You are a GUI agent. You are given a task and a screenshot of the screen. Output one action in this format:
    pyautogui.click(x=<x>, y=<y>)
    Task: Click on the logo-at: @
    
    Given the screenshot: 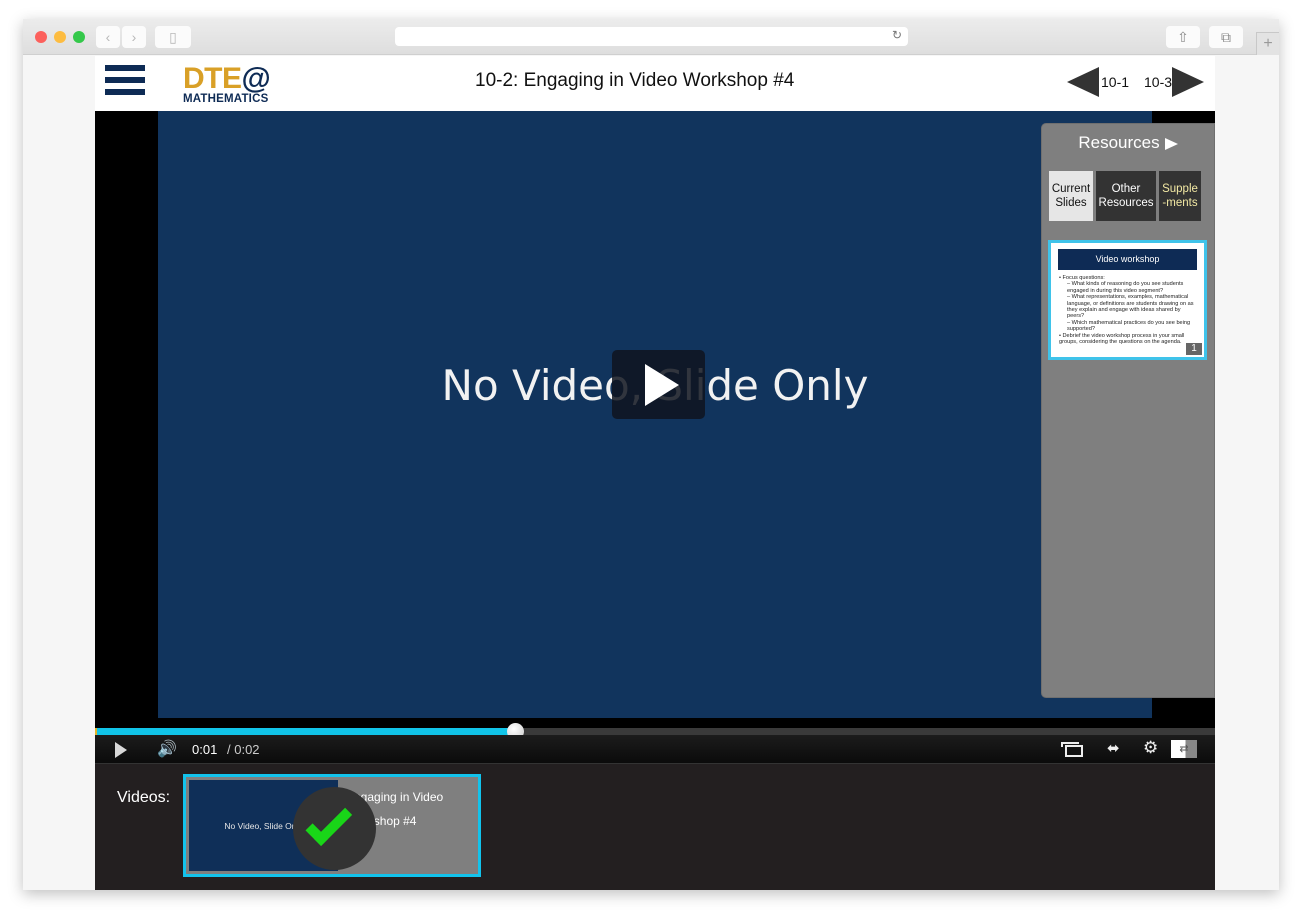 What is the action you would take?
    pyautogui.click(x=256, y=78)
    